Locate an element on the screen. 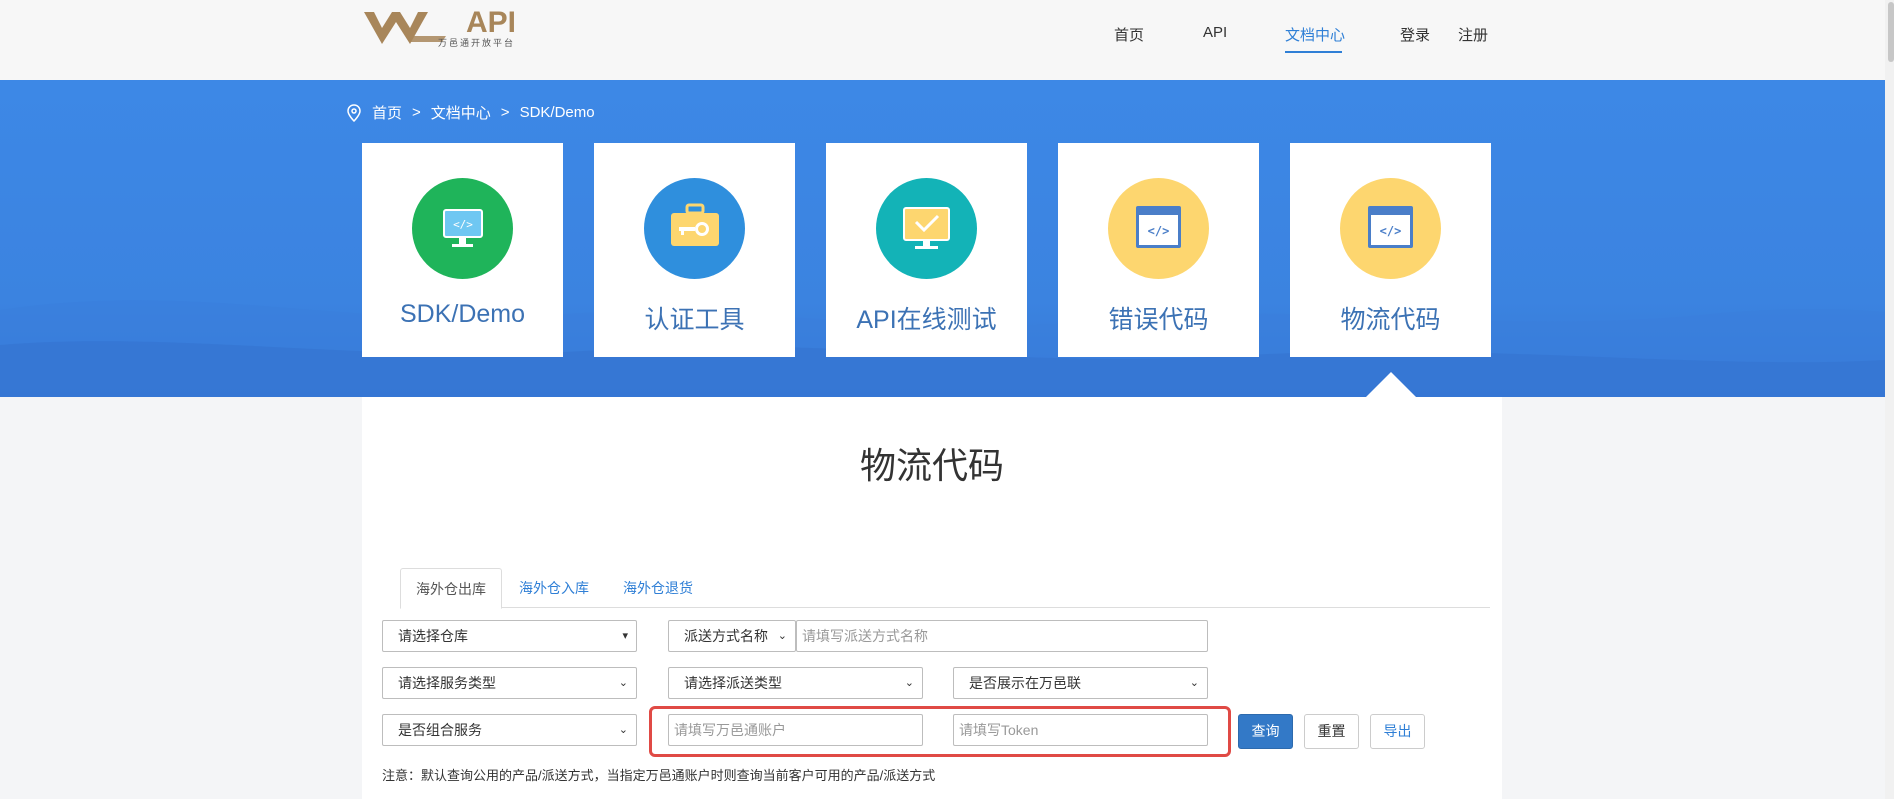 This screenshot has height=799, width=1894. card-logistics-codes: </> 物流代码 is located at coordinates (1390, 250).